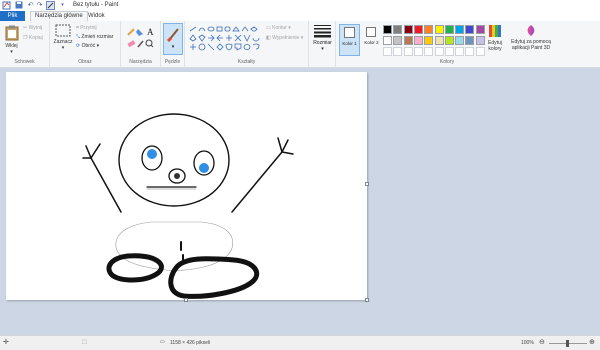 The width and height of the screenshot is (600, 350). What do you see at coordinates (174, 246) in the screenshot?
I see `body-outline` at bounding box center [174, 246].